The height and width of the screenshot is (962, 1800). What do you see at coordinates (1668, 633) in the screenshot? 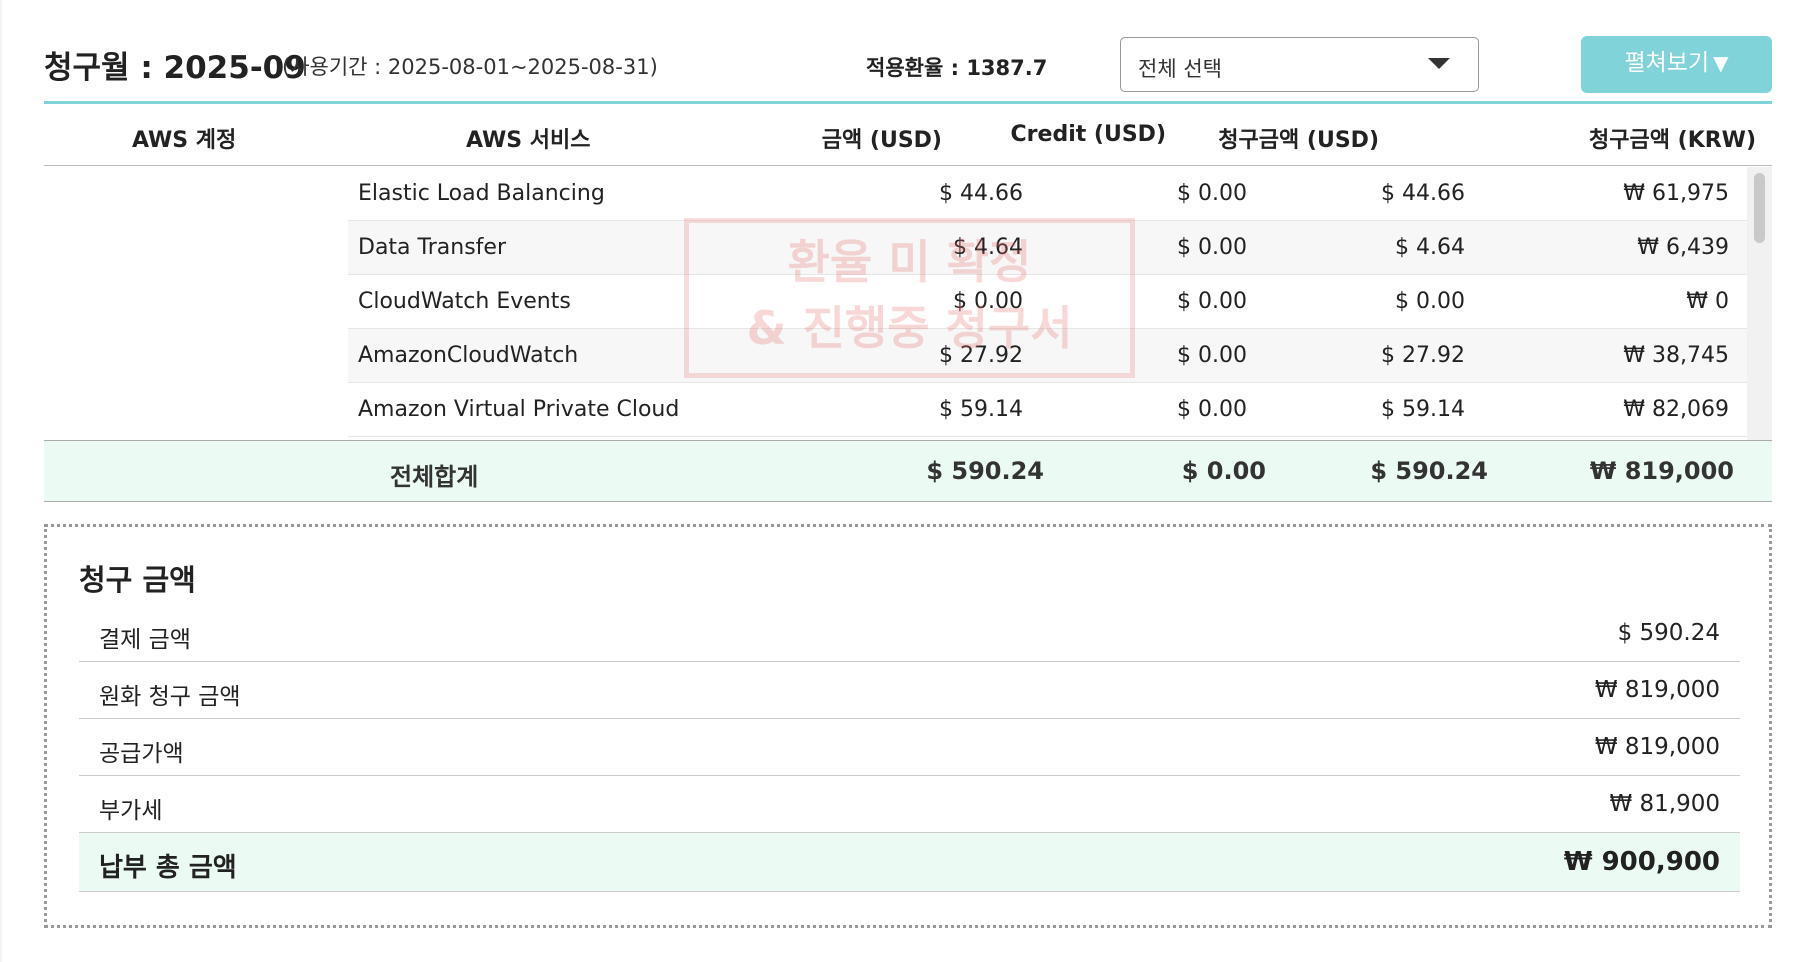
I see `summary-value: $ 590.24` at bounding box center [1668, 633].